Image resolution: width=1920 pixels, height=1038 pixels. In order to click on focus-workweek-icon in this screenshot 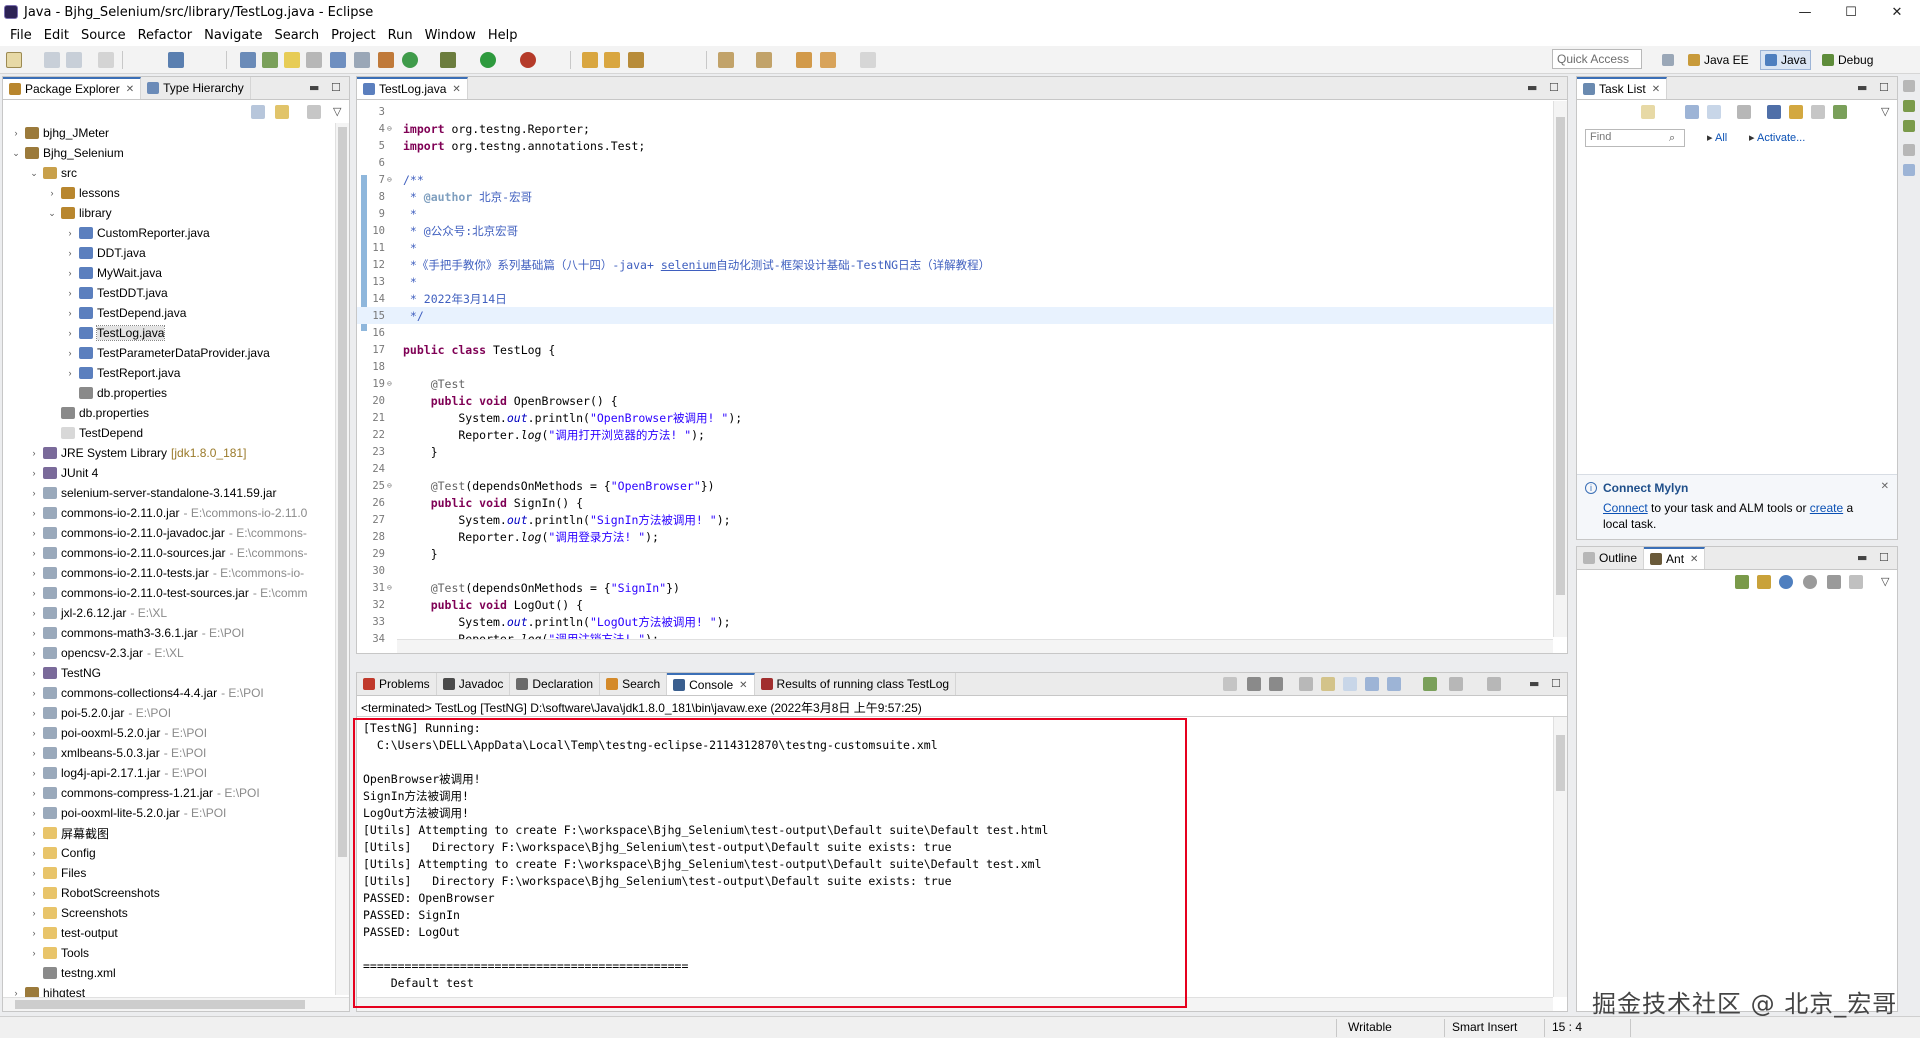, I will do `click(1774, 112)`.